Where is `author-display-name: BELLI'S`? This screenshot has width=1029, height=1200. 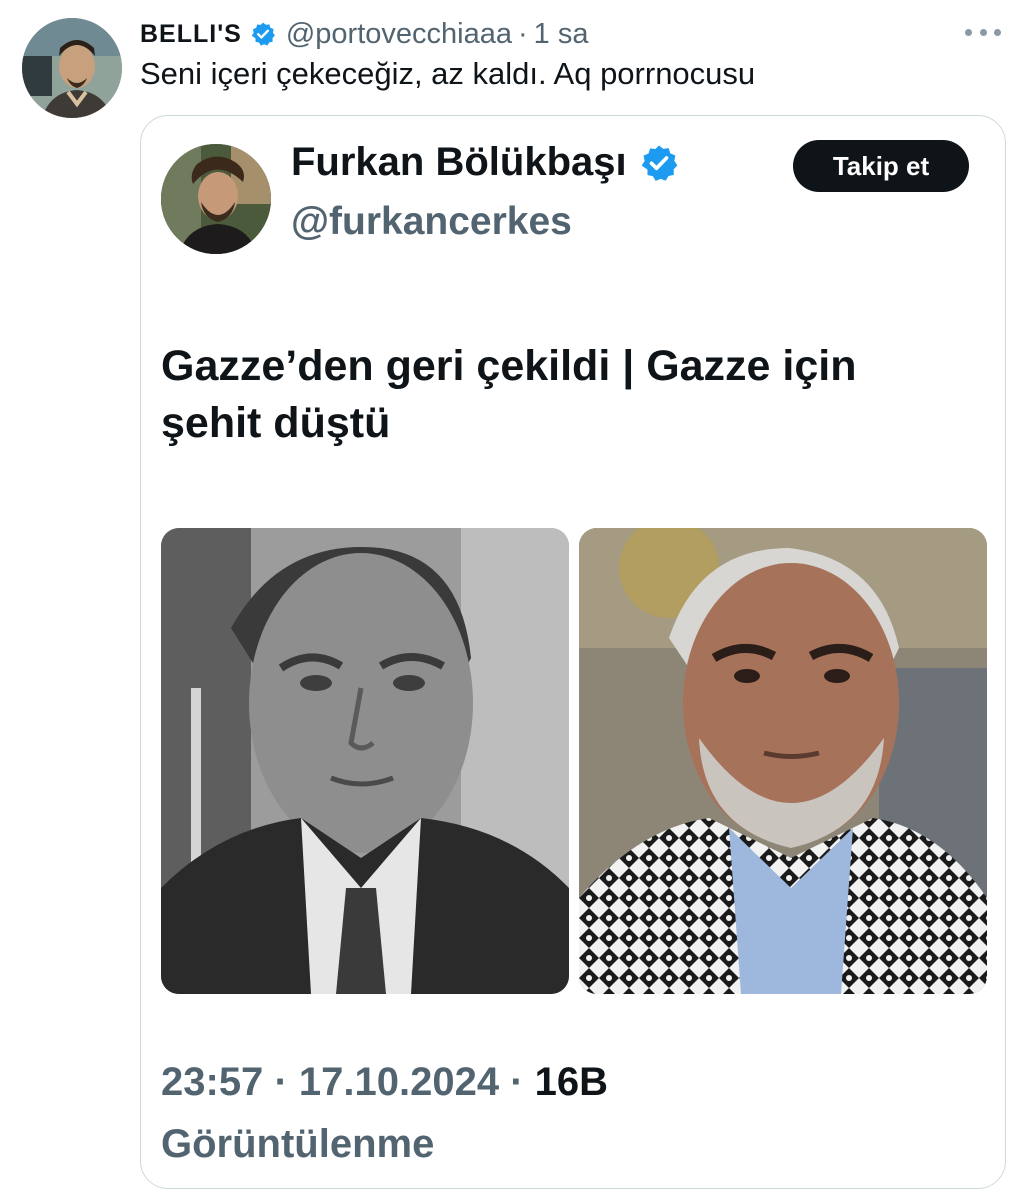
author-display-name: BELLI'S is located at coordinates (191, 34).